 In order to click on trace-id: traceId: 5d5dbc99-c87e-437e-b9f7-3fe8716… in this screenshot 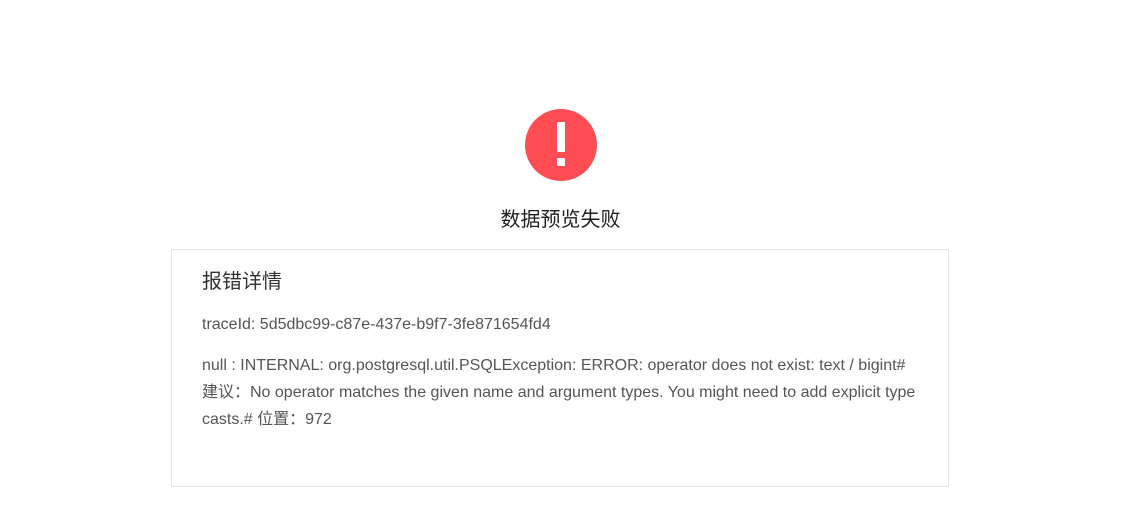, I will do `click(376, 324)`.